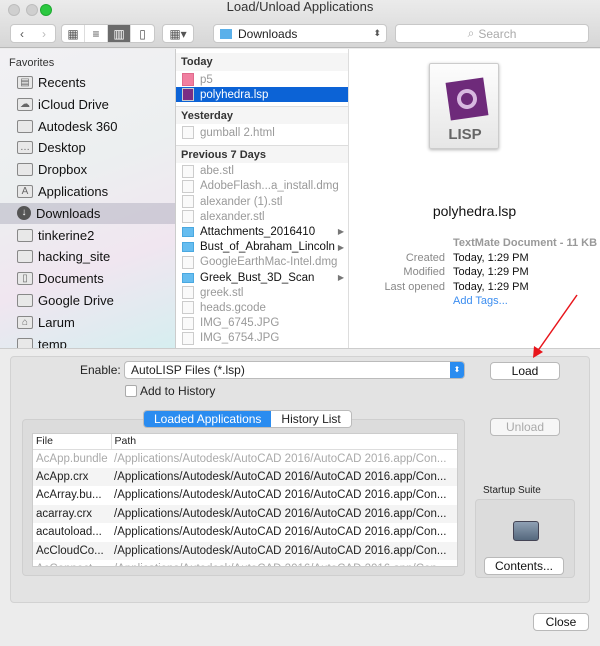  I want to click on file-item: abe.stl, so click(262, 171).